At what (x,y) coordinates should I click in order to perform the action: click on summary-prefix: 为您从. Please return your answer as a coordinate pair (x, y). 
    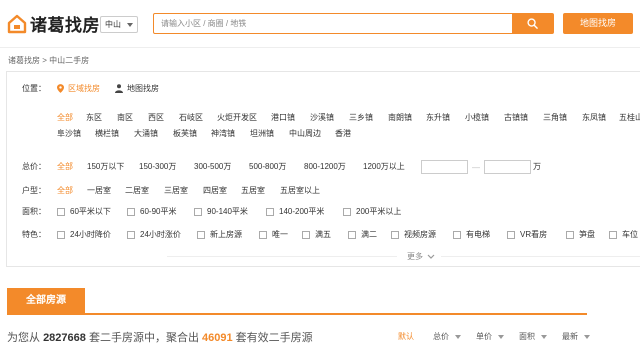
    Looking at the image, I should click on (23, 338).